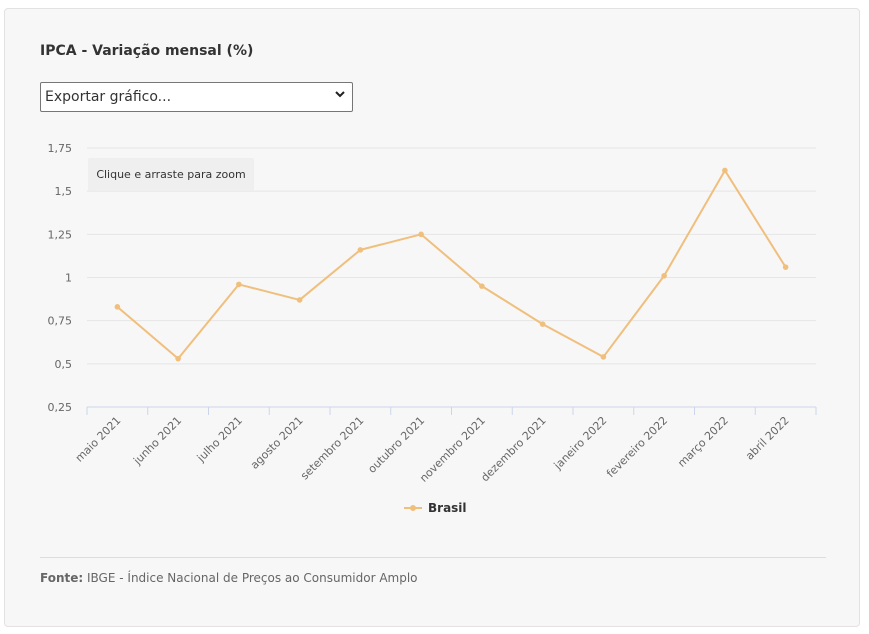  I want to click on legend-item-brasil: Brasil, so click(435, 508).